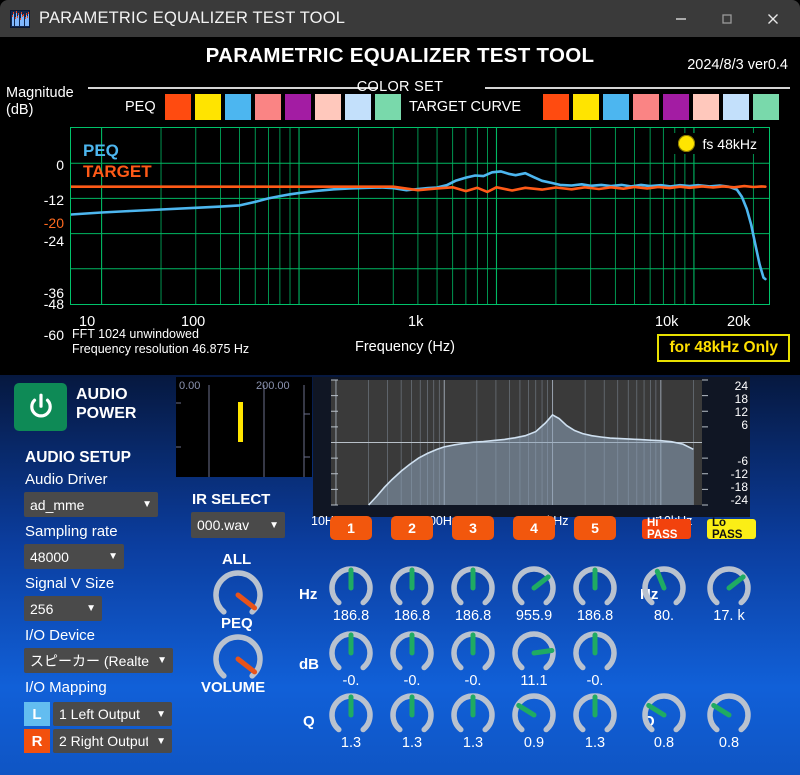 Image resolution: width=800 pixels, height=775 pixels. What do you see at coordinates (223, 525) in the screenshot?
I see `ir-file-value: 000.wav` at bounding box center [223, 525].